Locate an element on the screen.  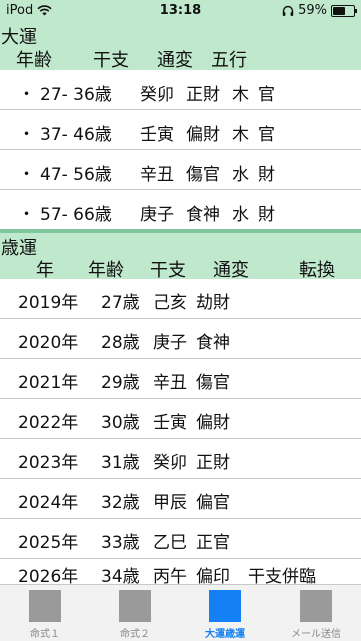
tab-meishiki-1: 命式１ is located at coordinates (45, 613).